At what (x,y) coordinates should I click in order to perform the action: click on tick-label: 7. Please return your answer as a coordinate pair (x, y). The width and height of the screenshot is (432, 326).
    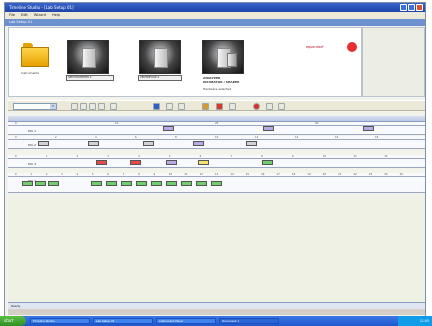
    Looking at the image, I should click on (231, 156).